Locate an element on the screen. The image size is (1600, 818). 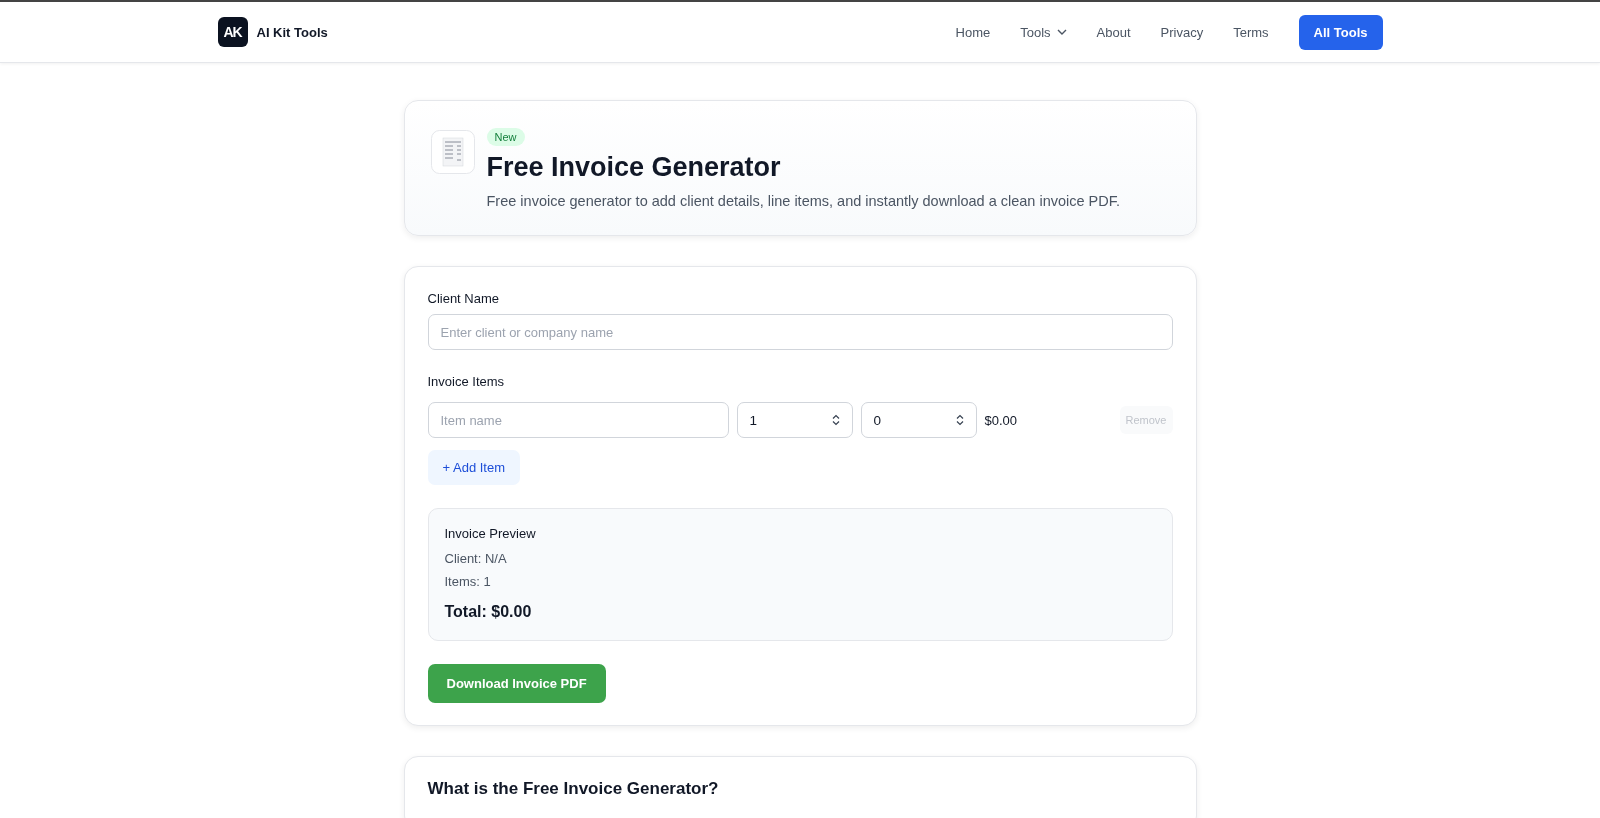
page-title: Free Invoice Generator is located at coordinates (633, 167).